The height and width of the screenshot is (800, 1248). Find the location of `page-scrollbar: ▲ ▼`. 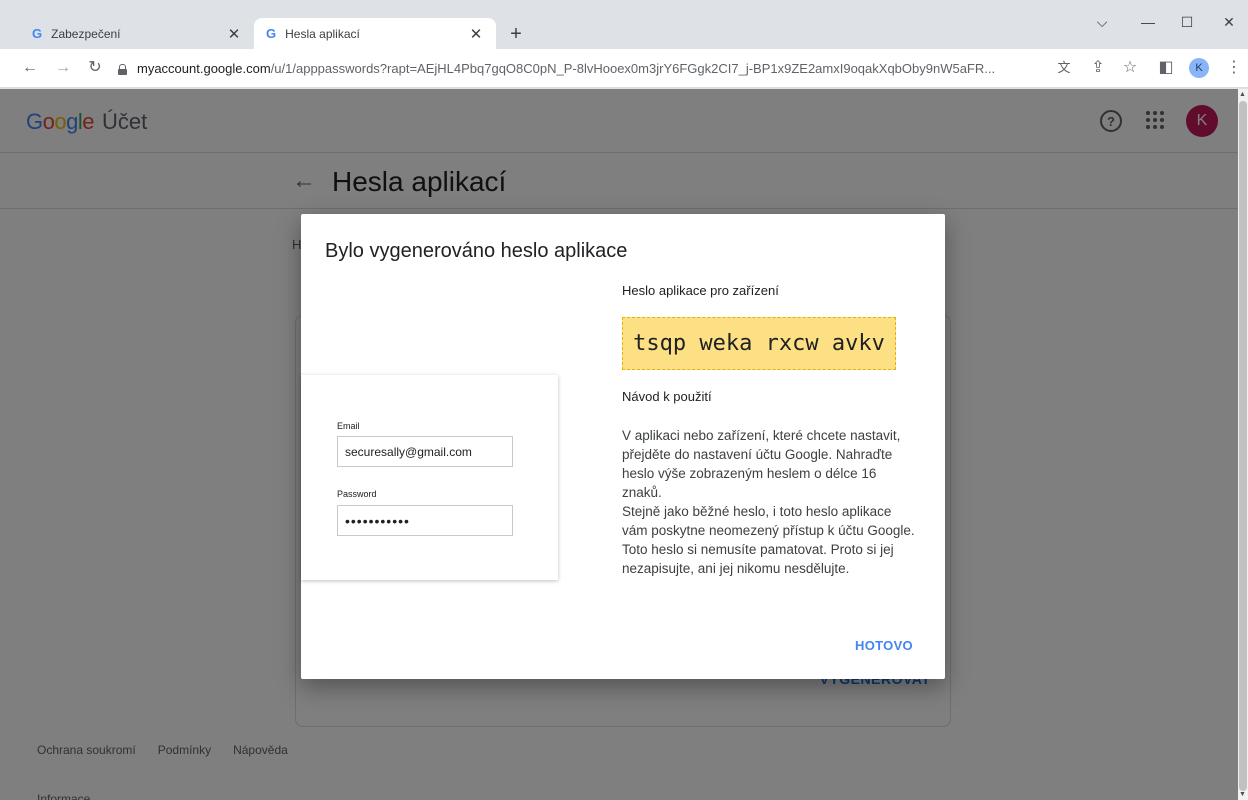

page-scrollbar: ▲ ▼ is located at coordinates (1243, 444).